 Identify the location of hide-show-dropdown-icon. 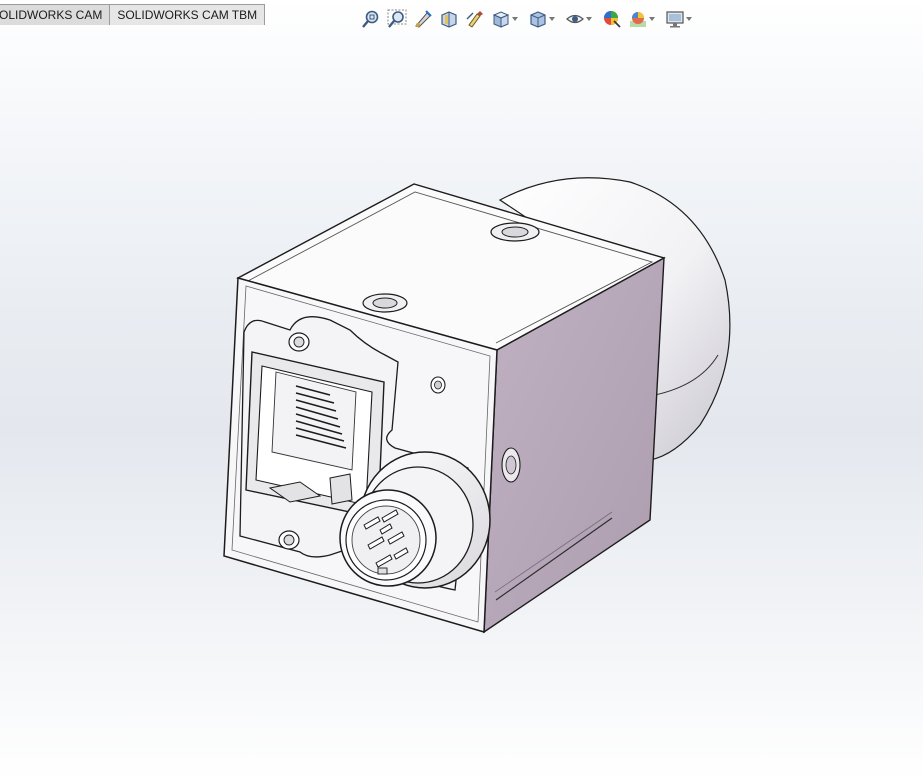
(590, 19).